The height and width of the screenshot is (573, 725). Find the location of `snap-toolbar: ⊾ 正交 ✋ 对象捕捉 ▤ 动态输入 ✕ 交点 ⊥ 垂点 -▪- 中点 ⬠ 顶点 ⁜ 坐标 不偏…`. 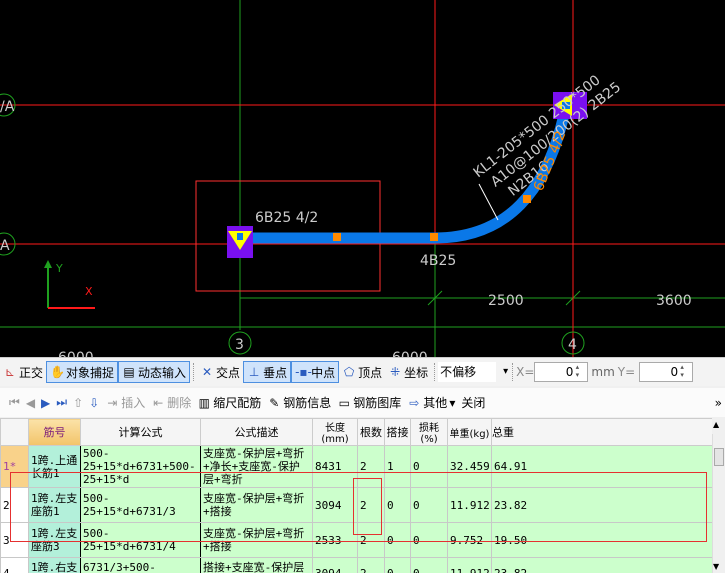

snap-toolbar: ⊾ 正交 ✋ 对象捕捉 ▤ 动态输入 ✕ 交点 ⊥ 垂点 -▪- 中点 ⬠ 顶点 ⁜ 坐标 不偏… is located at coordinates (362, 371).